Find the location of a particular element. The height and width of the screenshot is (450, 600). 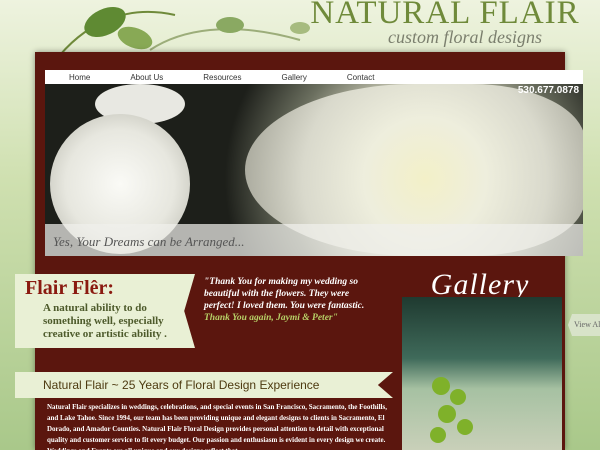

nav-about-us: About Us is located at coordinates (146, 77).